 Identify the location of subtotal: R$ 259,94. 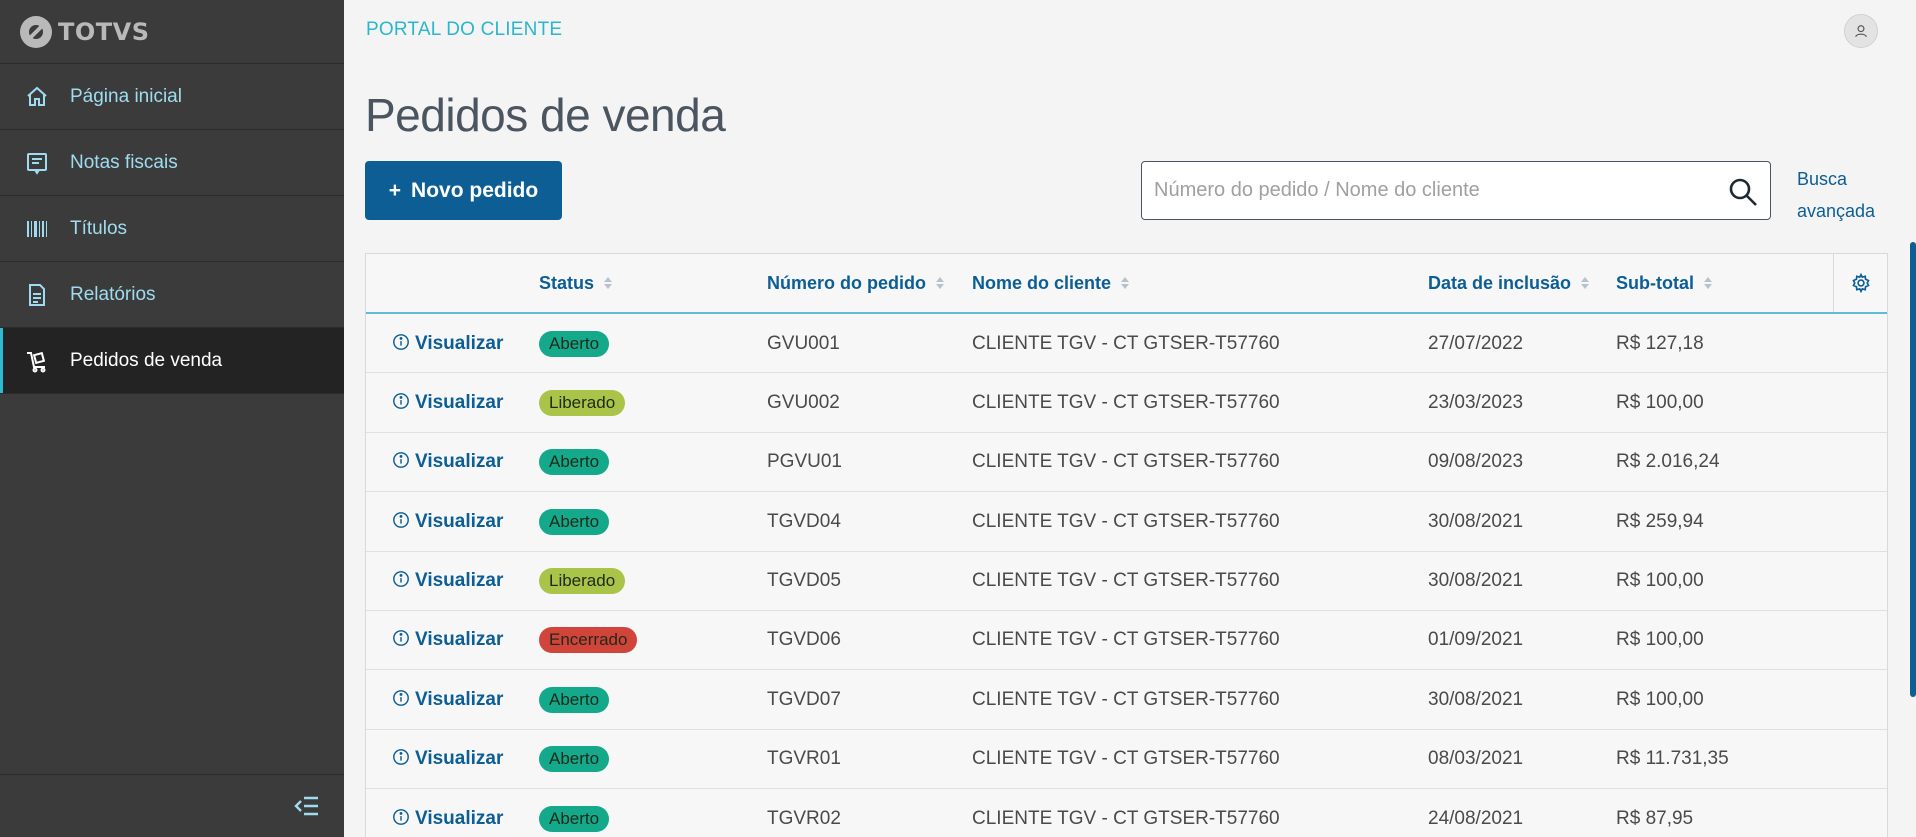
(1660, 521).